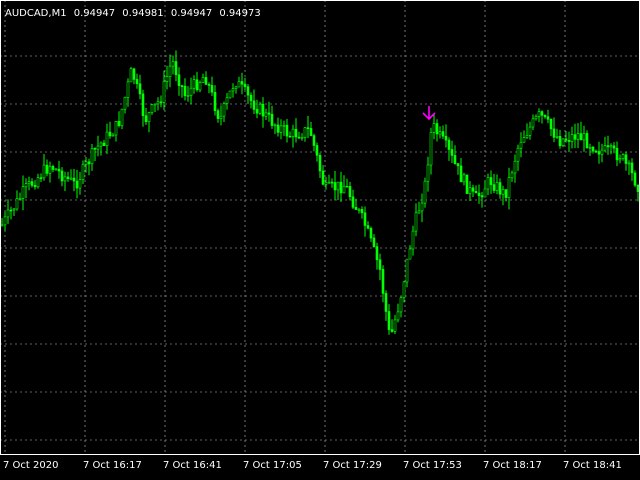 The height and width of the screenshot is (480, 640). I want to click on high-price: 0.94981, so click(143, 13).